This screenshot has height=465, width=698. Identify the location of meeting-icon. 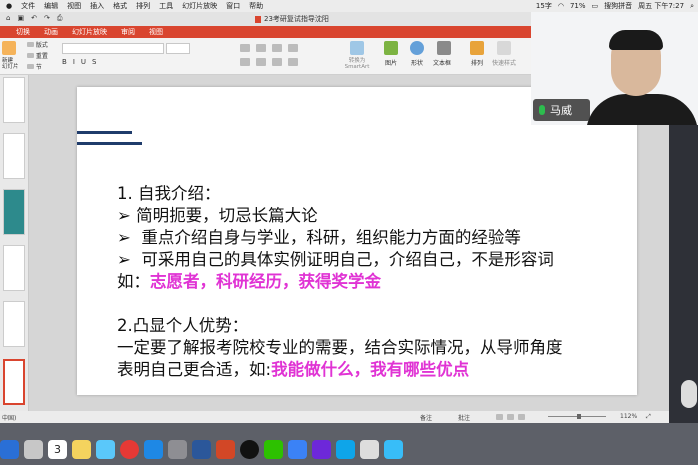
(297, 449).